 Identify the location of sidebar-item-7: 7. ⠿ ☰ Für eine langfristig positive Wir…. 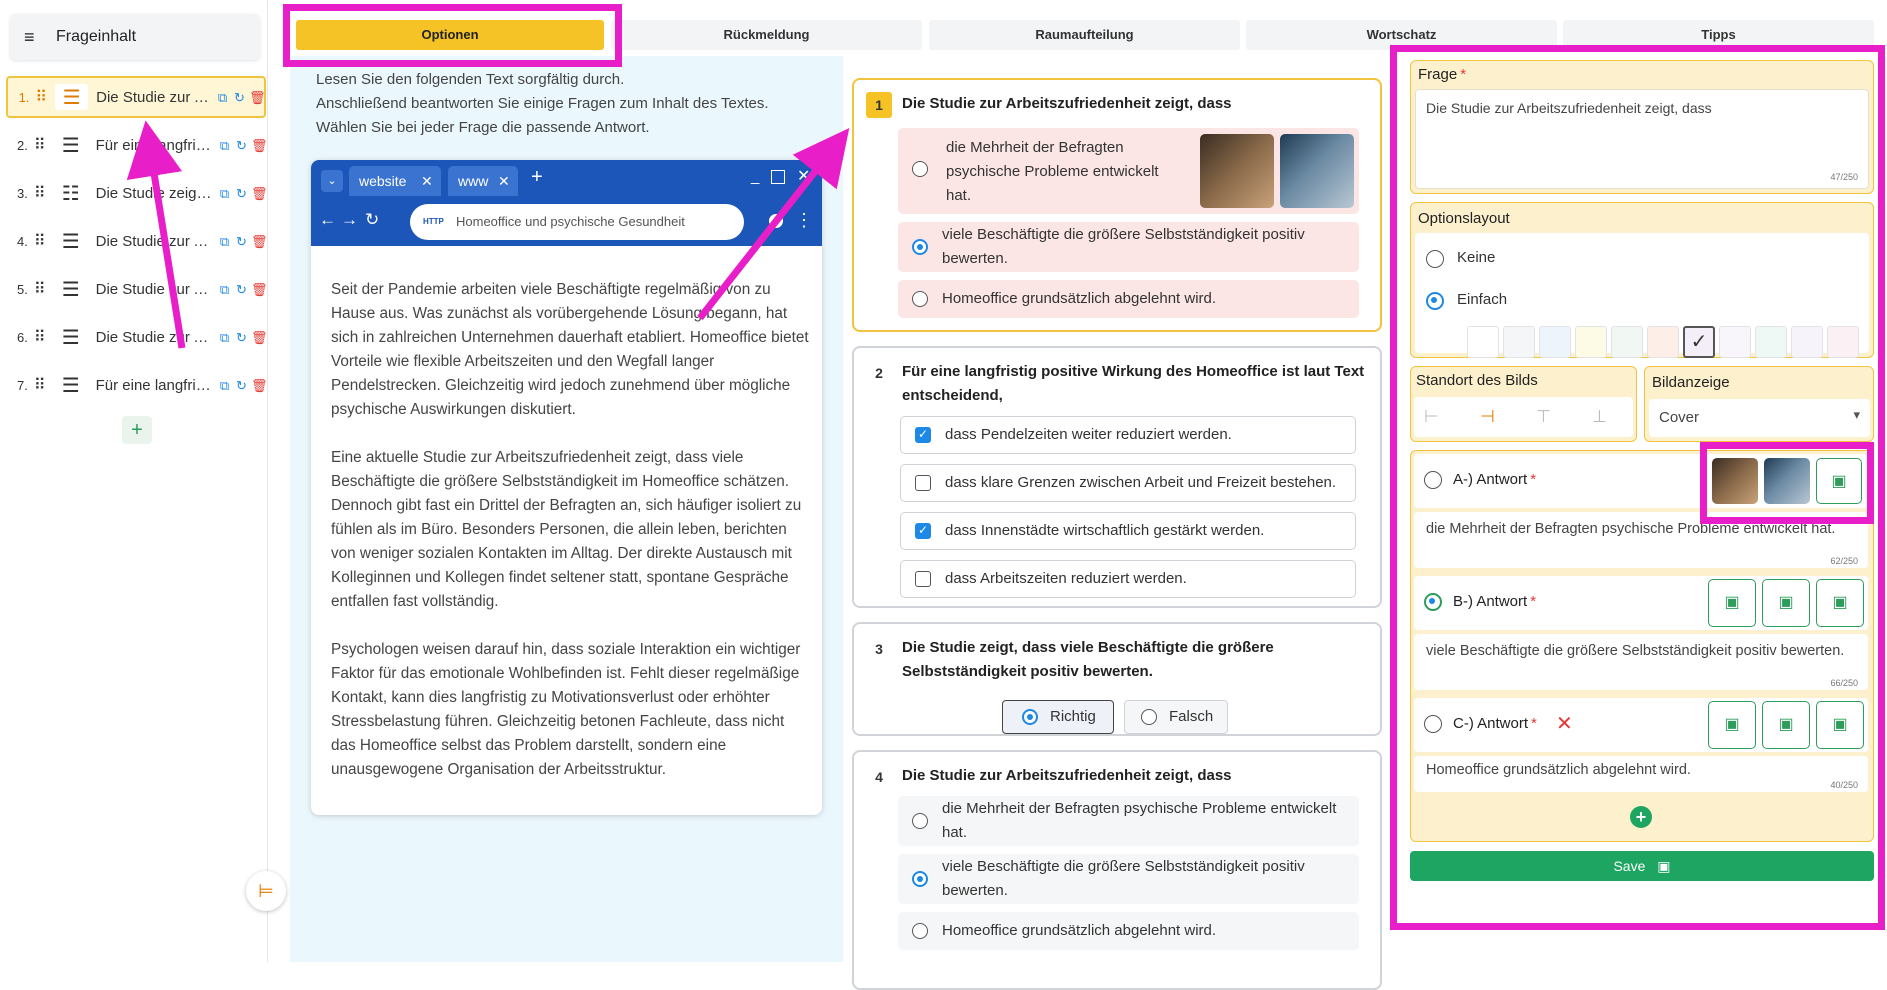
(137, 385).